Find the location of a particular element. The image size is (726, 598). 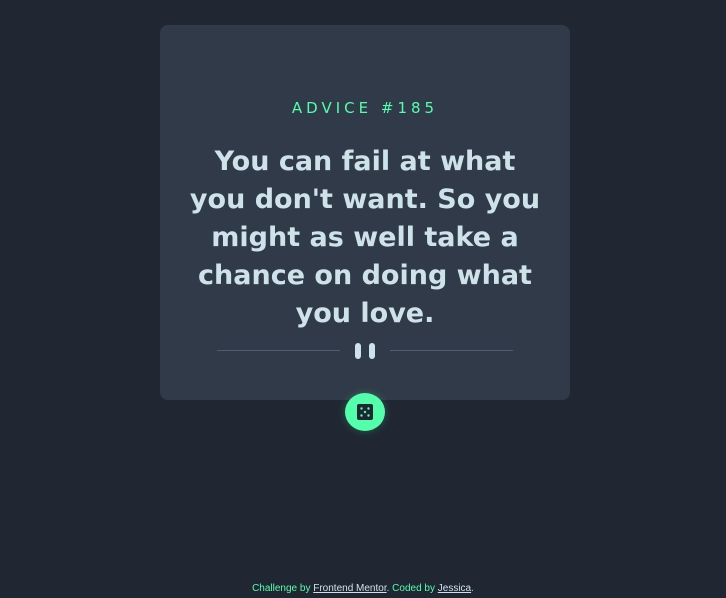

author-link: Jessica is located at coordinates (454, 588).